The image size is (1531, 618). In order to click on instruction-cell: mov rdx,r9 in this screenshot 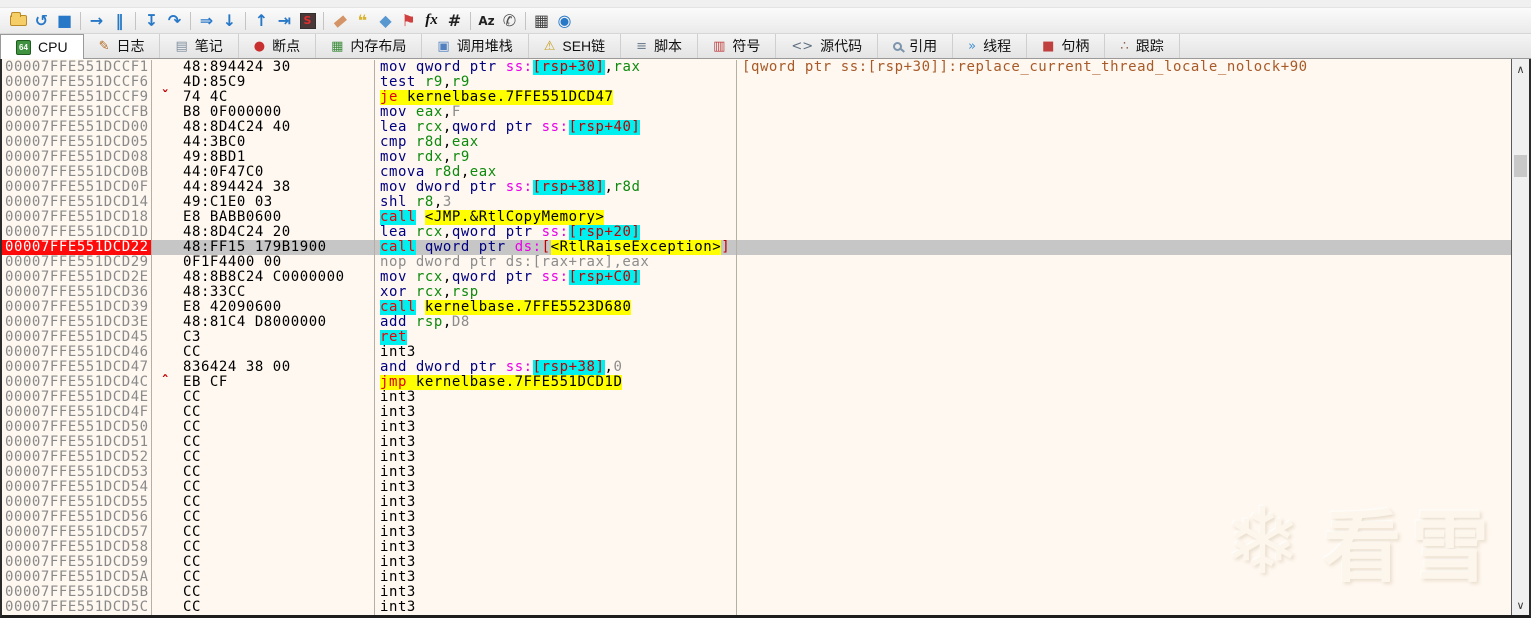, I will do `click(556, 157)`.